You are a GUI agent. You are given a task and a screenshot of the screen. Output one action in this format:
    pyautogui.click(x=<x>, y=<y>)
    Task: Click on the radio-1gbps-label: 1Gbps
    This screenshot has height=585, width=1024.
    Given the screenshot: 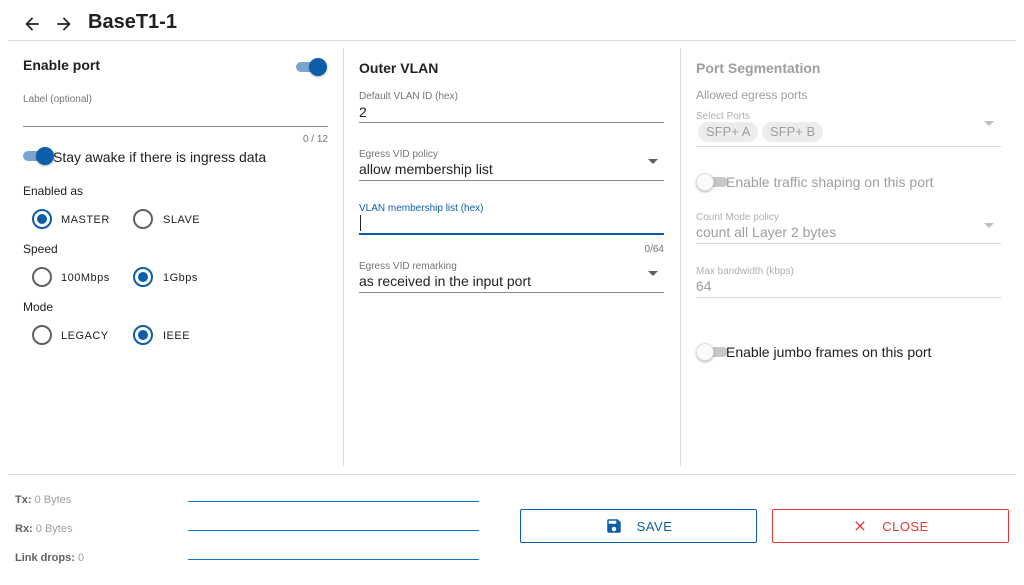 What is the action you would take?
    pyautogui.click(x=180, y=278)
    